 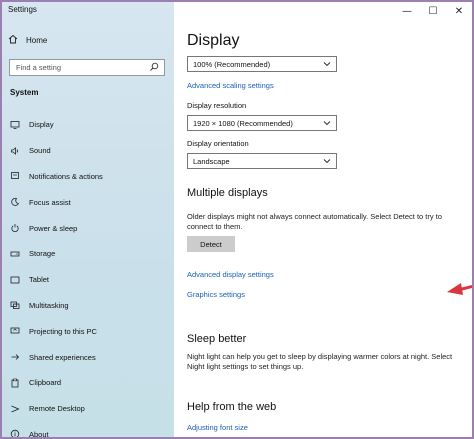 What do you see at coordinates (15, 254) in the screenshot?
I see `storage-icon` at bounding box center [15, 254].